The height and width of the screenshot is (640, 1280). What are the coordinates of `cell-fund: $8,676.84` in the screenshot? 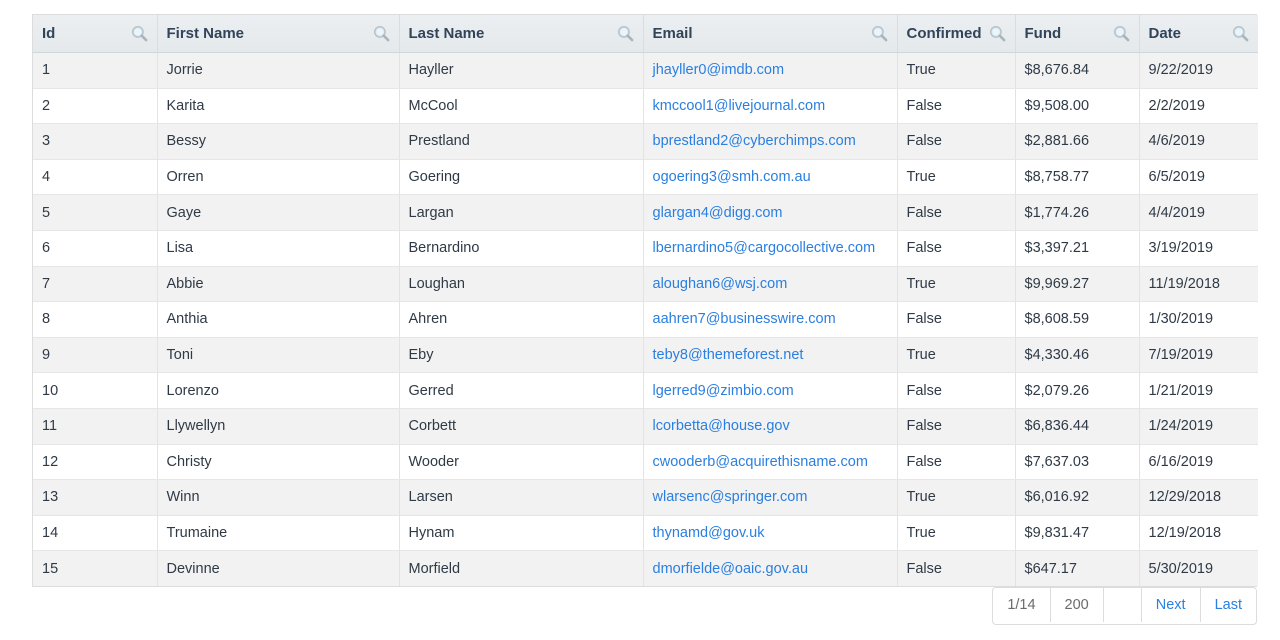 It's located at (1077, 70).